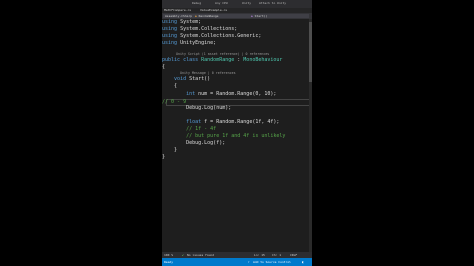 Image resolution: width=474 pixels, height=266 pixels. Describe the element at coordinates (206, 143) in the screenshot. I see `code-line-debug-2: Debug.Log(f);` at that location.